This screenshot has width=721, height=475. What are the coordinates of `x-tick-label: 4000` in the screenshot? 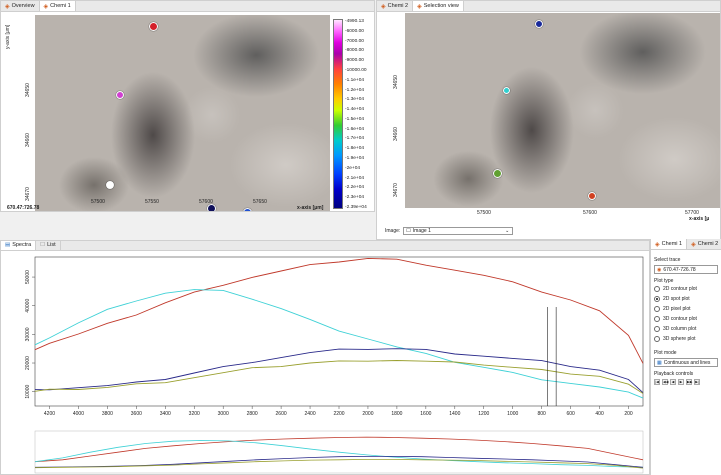 It's located at (78, 414).